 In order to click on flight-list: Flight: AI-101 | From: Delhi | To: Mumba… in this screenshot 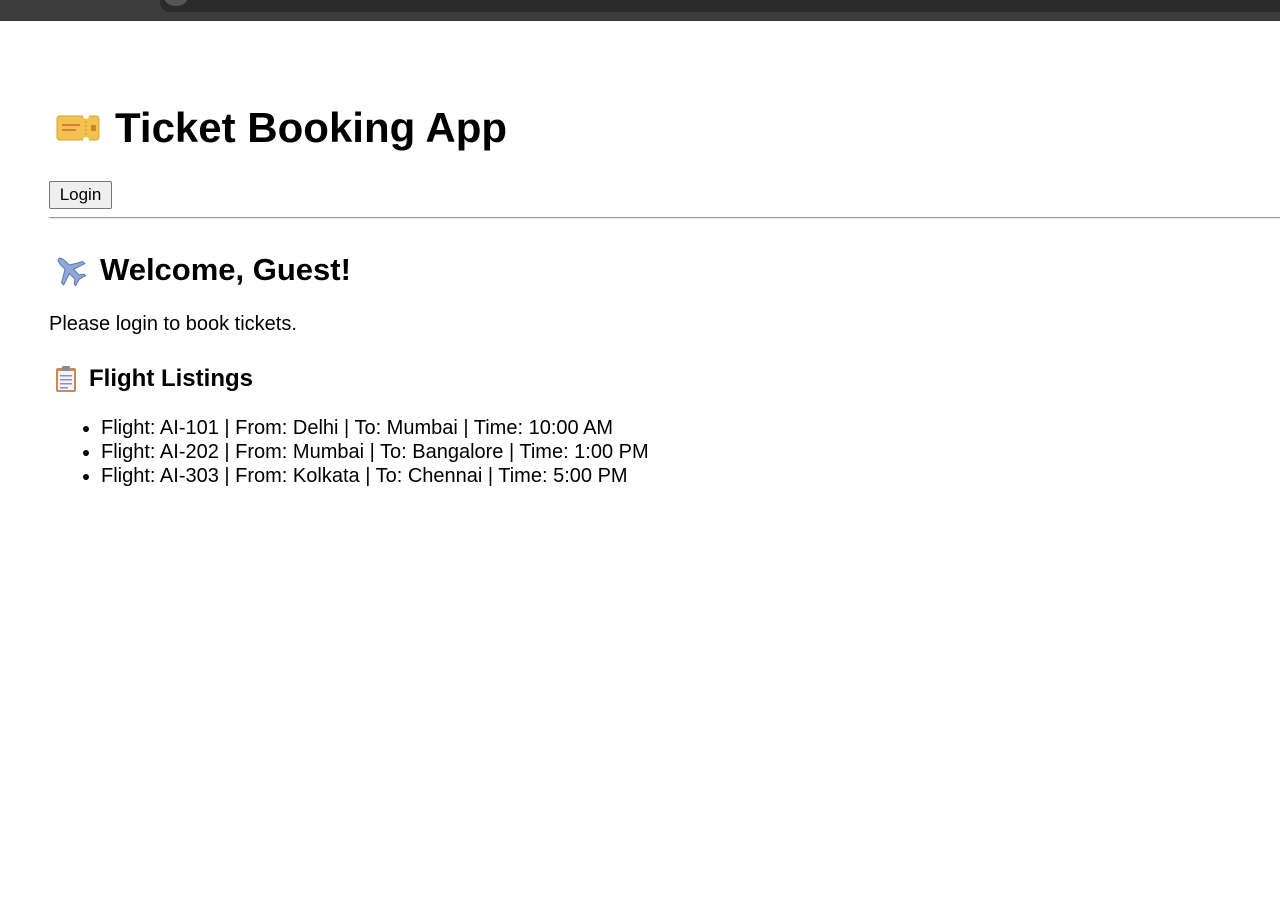, I will do `click(349, 452)`.